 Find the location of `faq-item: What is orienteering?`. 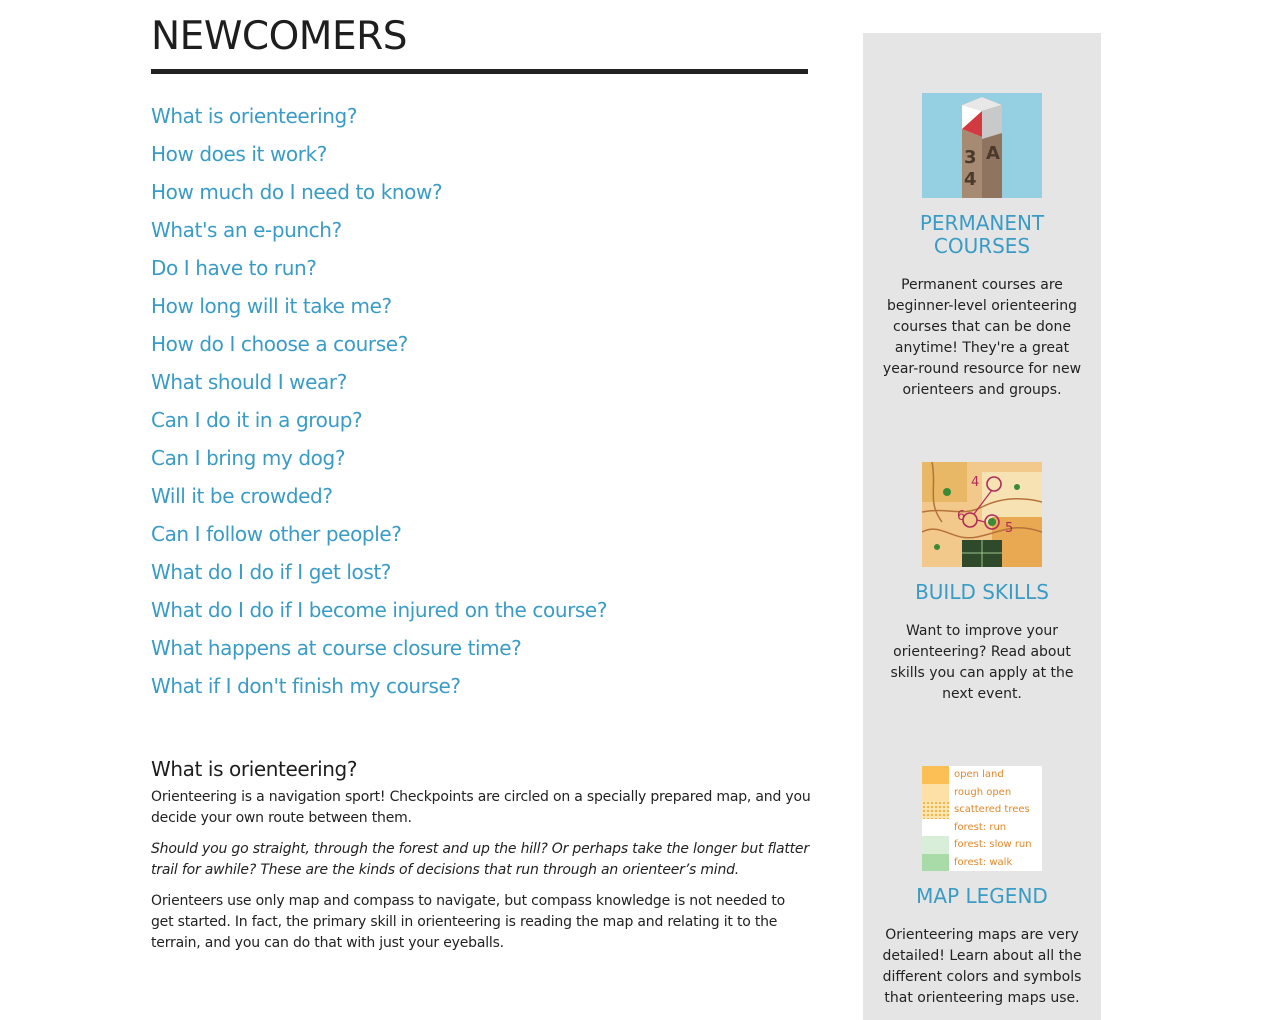

faq-item: What is orienteering? is located at coordinates (379, 120).